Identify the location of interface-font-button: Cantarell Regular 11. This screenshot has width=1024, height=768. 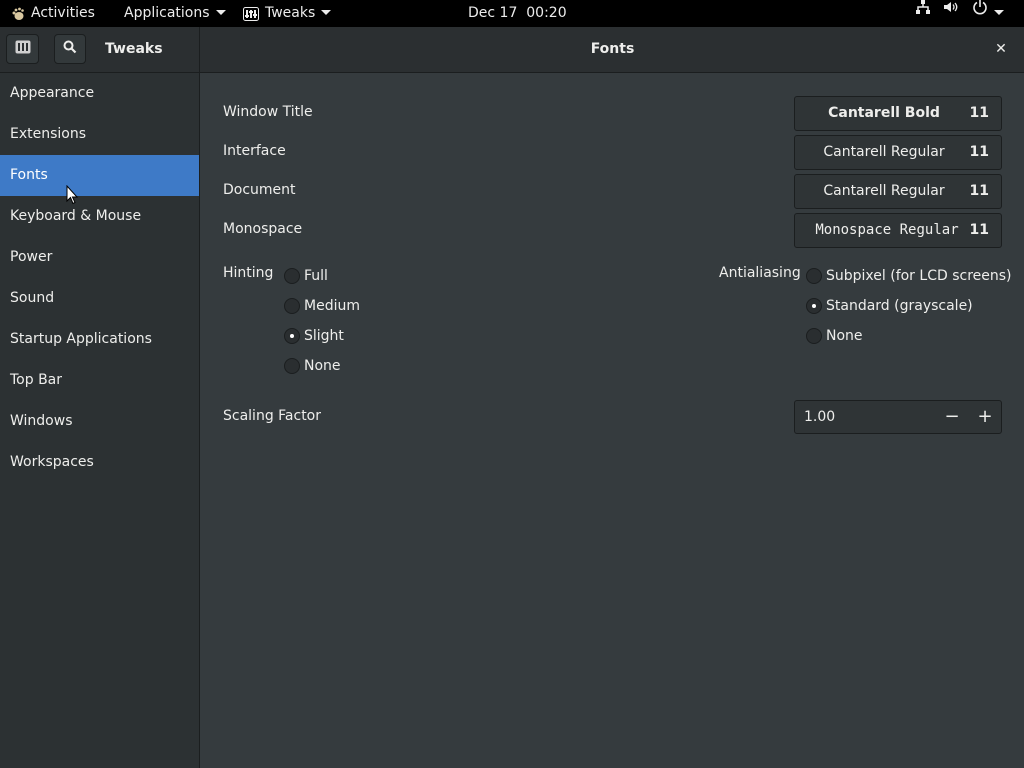
(898, 152).